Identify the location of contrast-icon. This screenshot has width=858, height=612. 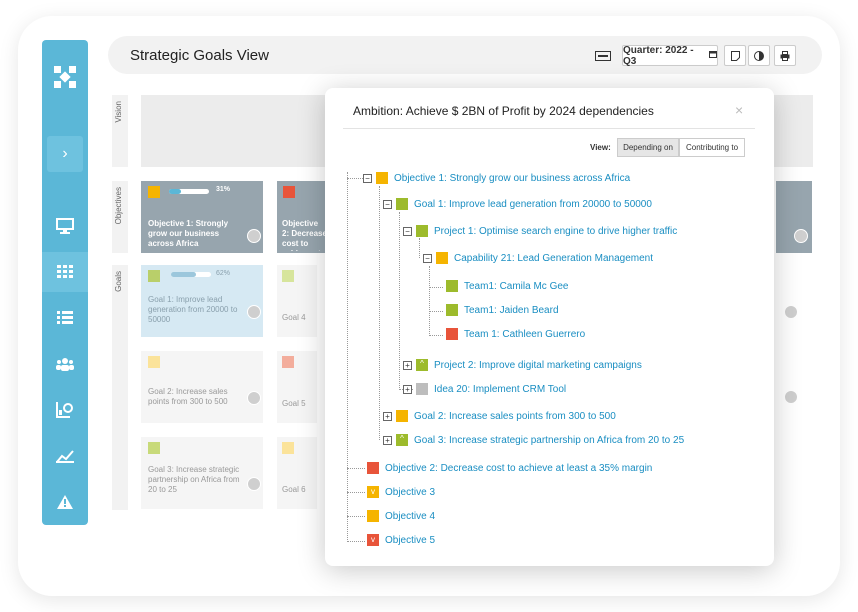
(759, 55).